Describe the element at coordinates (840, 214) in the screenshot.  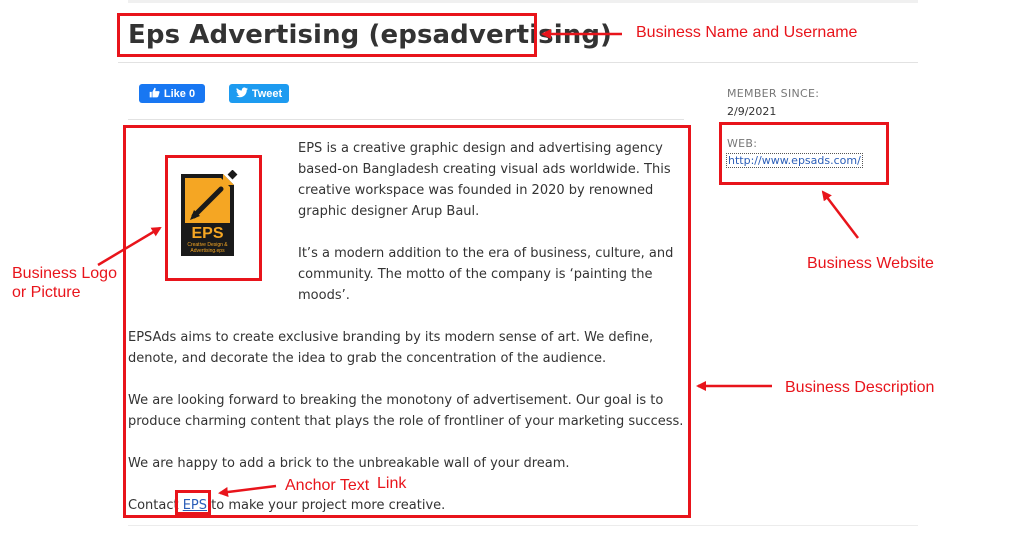
I see `website-arrow` at that location.